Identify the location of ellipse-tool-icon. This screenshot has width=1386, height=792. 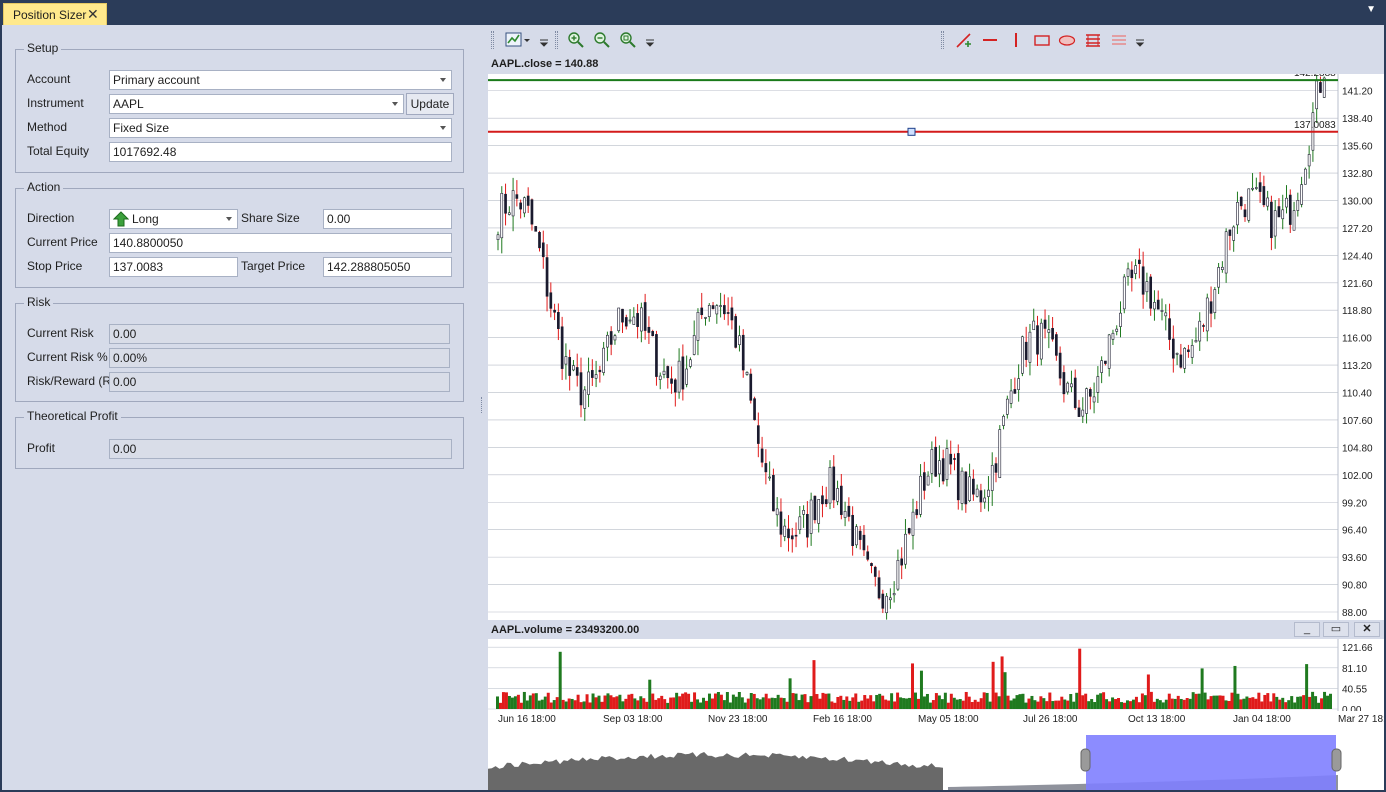
(1067, 40).